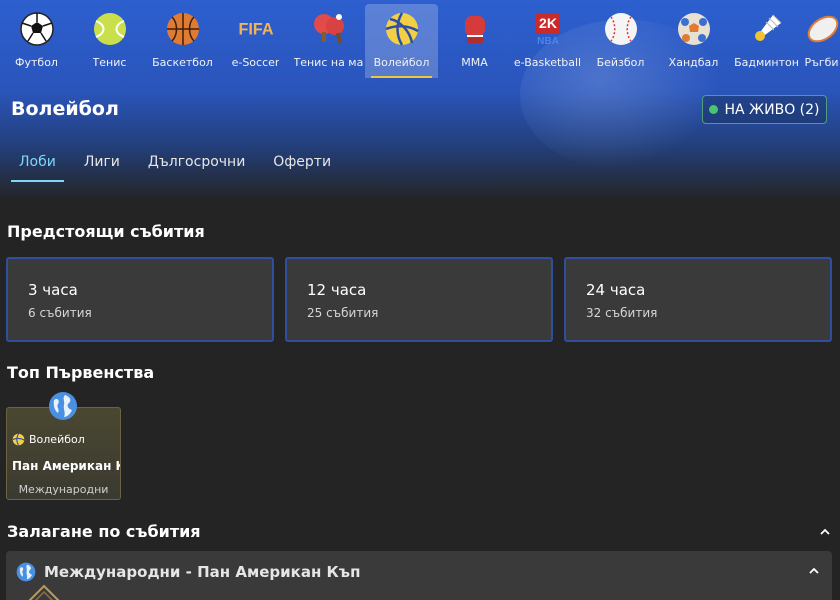 Image resolution: width=840 pixels, height=600 pixels. I want to click on sport-label: Тенис на маса, so click(328, 62).